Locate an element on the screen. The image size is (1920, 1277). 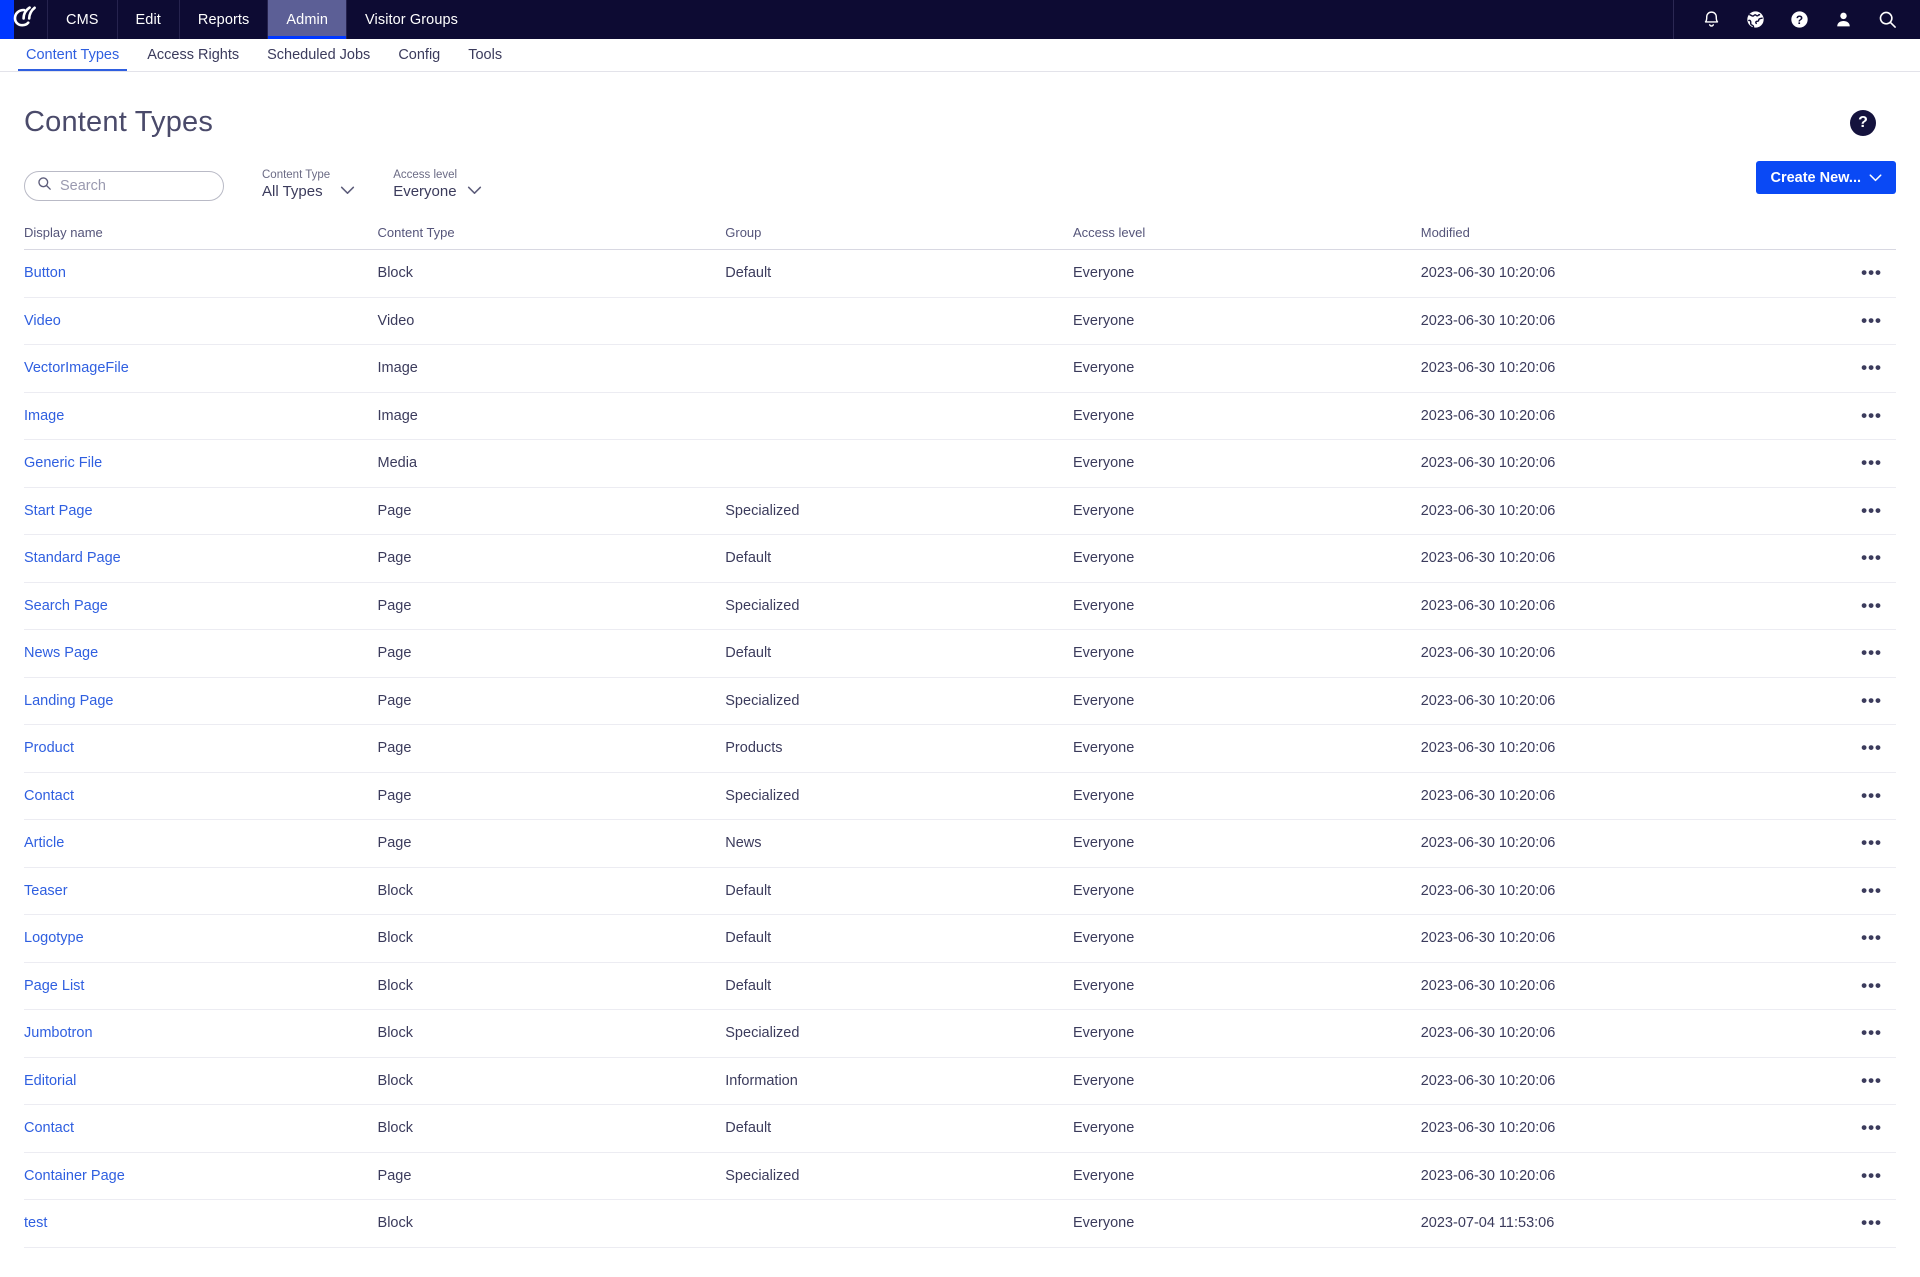
column-header-display-name: Display name is located at coordinates (201, 237).